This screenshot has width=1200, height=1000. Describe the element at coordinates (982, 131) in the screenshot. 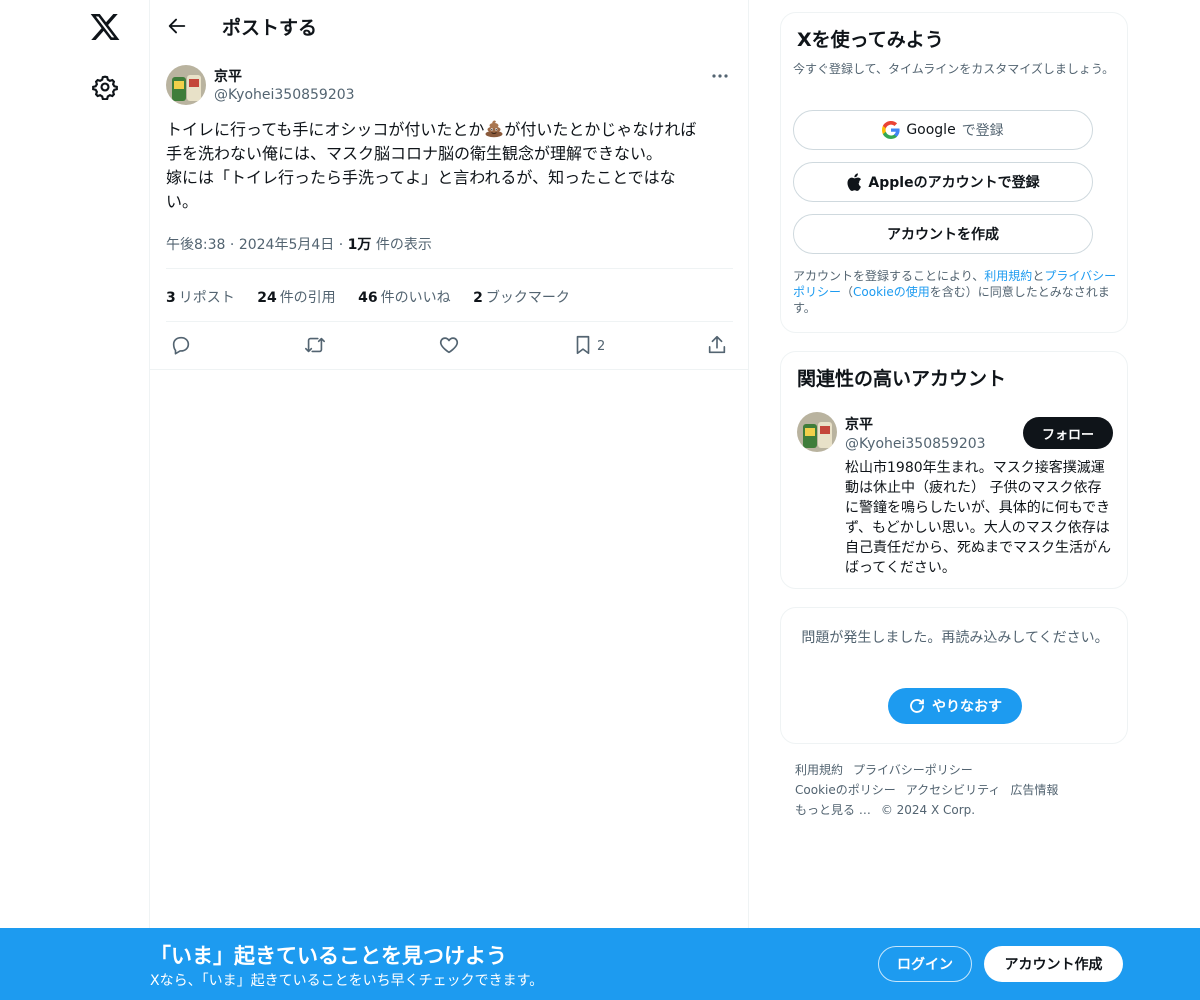

I see `google-signup-suffix: で登録` at that location.